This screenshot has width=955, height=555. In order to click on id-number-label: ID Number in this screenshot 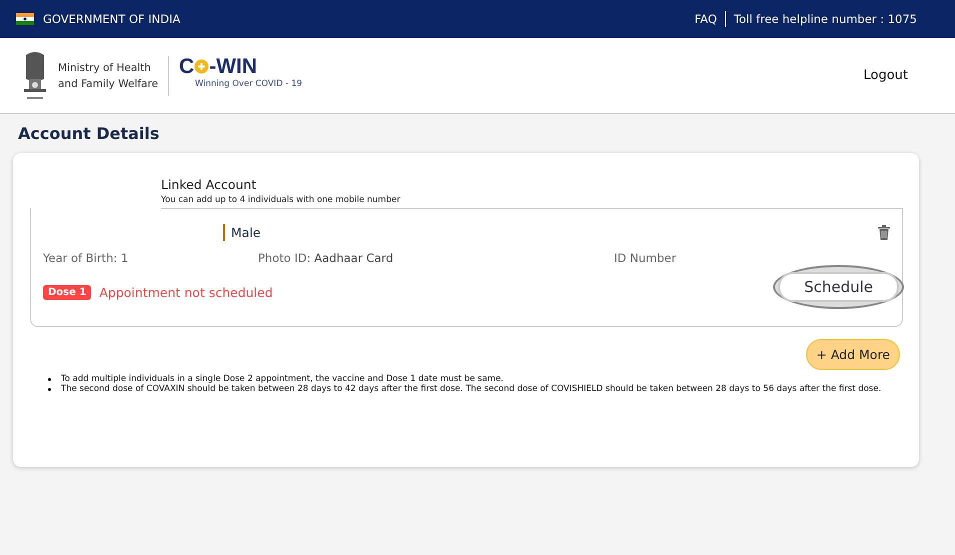, I will do `click(645, 258)`.